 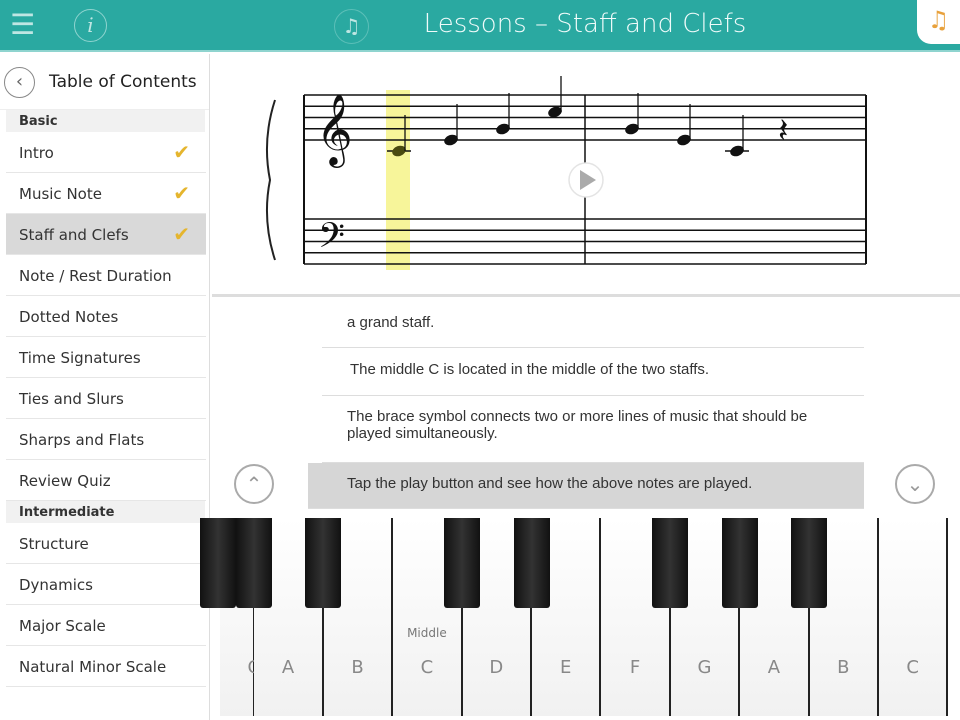 I want to click on middle-c-label: Middle, so click(x=427, y=633).